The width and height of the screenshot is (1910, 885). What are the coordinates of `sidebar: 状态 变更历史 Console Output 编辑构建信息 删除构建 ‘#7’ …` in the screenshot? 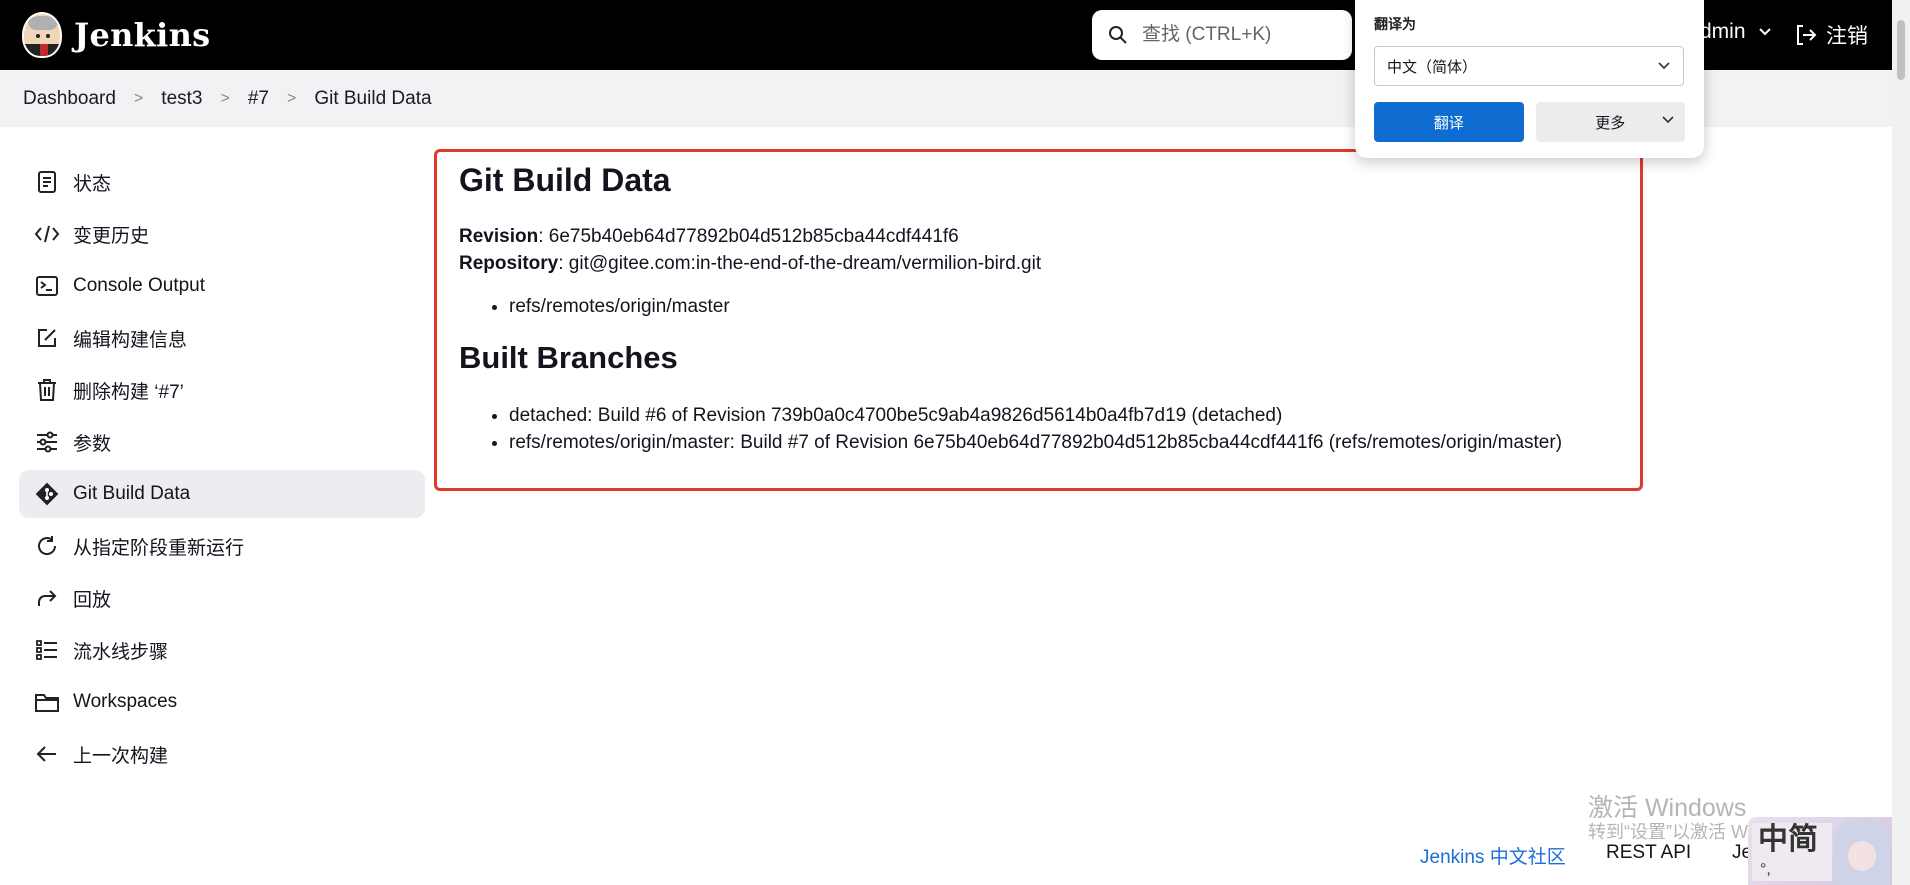 It's located at (222, 470).